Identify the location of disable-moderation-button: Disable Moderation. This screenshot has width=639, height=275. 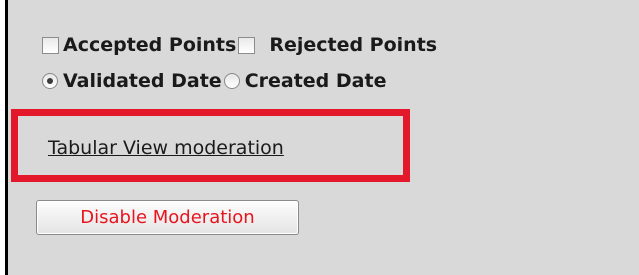
(167, 217).